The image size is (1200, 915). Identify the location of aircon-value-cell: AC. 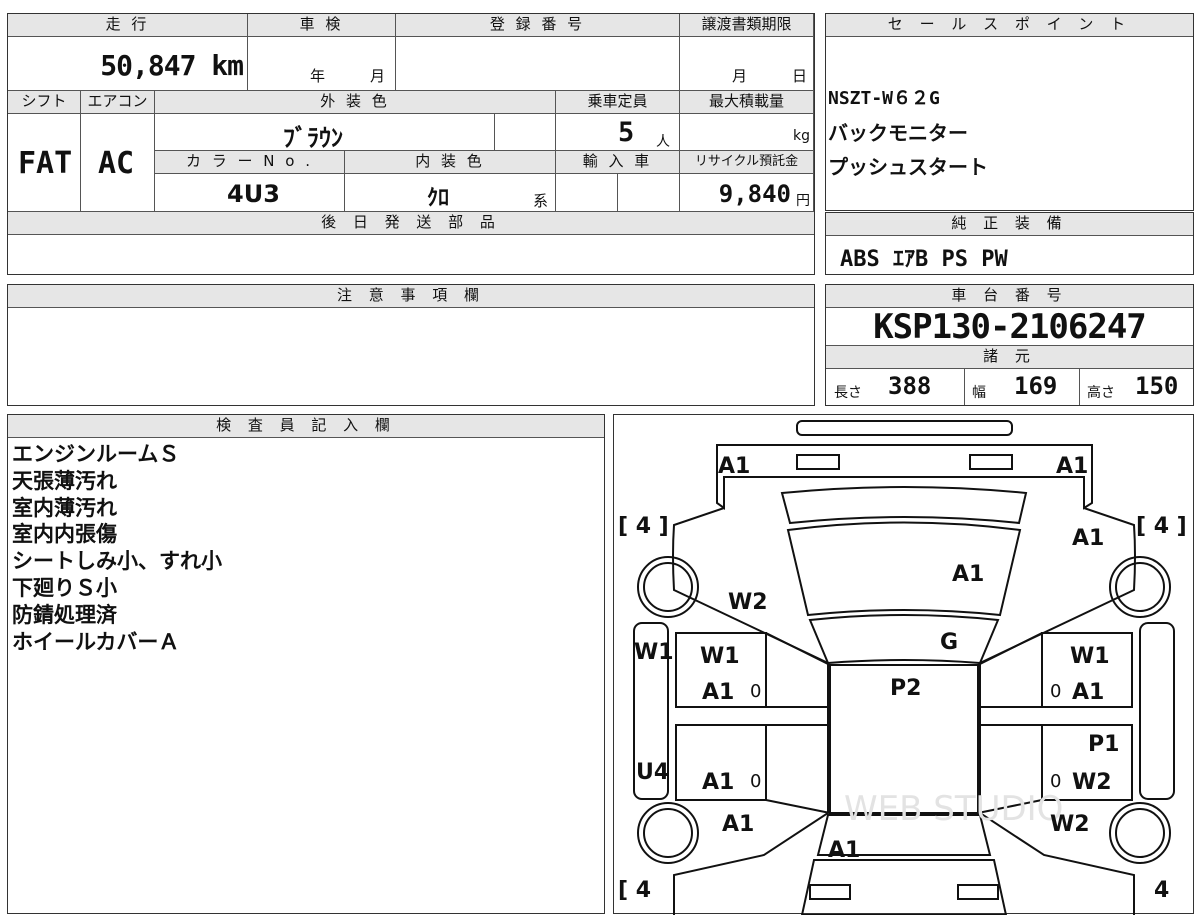
(118, 163).